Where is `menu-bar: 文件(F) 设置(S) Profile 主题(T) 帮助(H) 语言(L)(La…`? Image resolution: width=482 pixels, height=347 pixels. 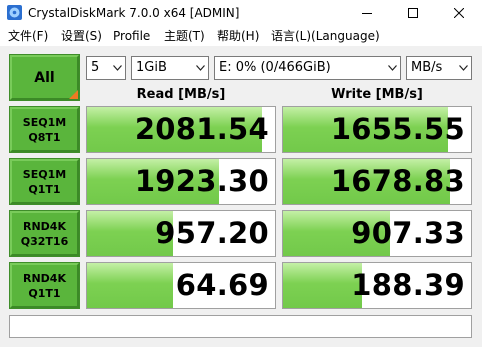 menu-bar: 文件(F) 设置(S) Profile 主题(T) 帮助(H) 语言(L)(La… is located at coordinates (241, 36).